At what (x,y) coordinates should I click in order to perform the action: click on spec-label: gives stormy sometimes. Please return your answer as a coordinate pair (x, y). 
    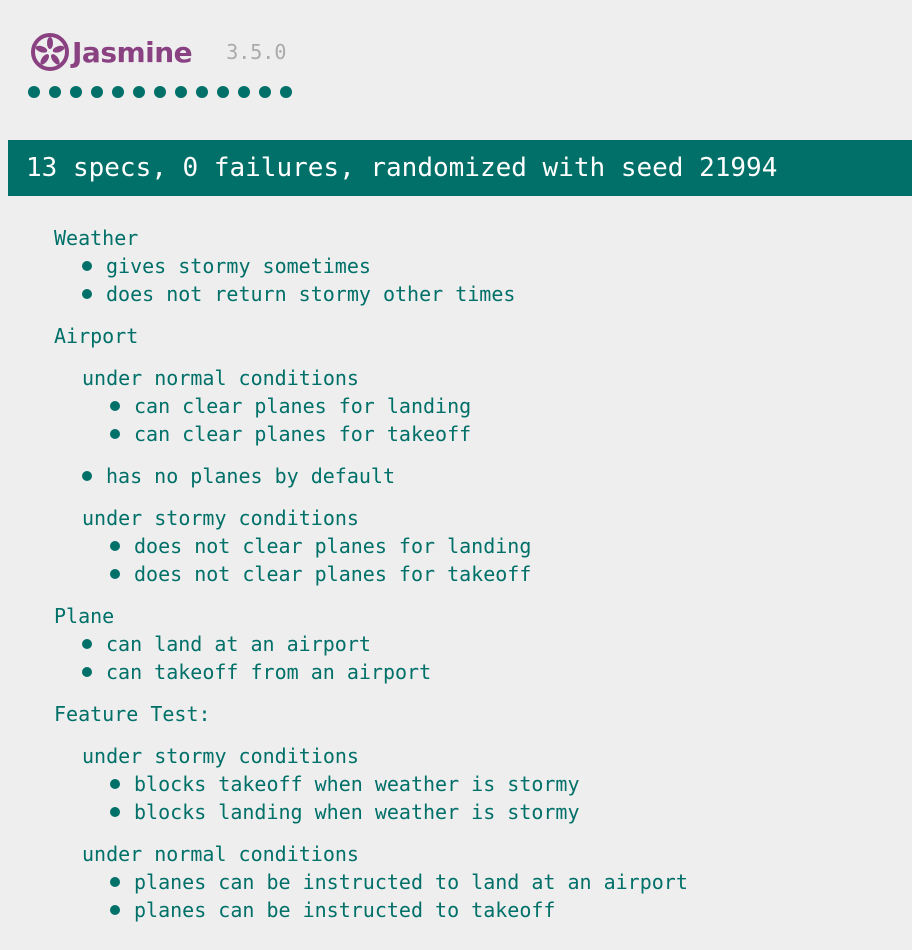
    Looking at the image, I should click on (238, 266).